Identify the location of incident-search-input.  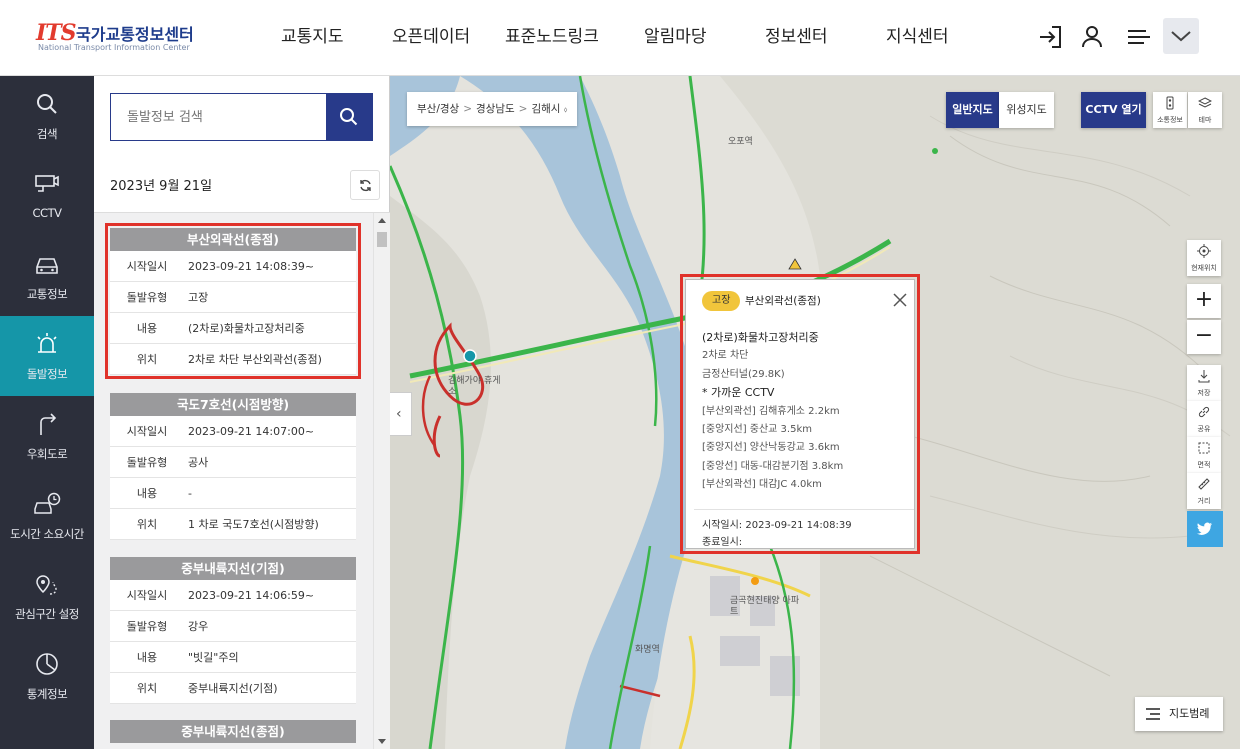
(218, 117).